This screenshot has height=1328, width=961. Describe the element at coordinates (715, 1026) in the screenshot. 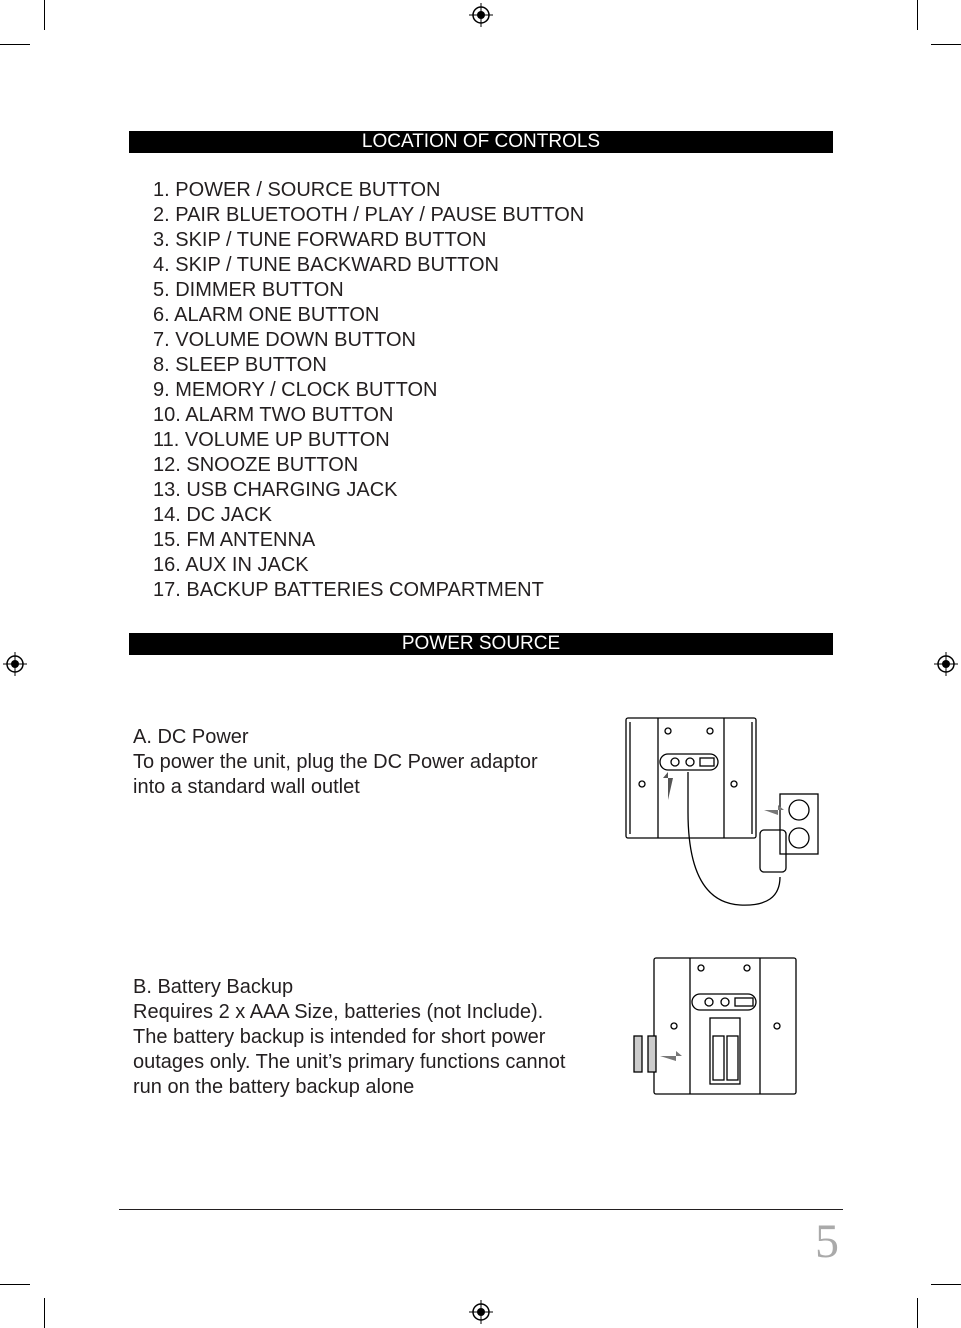

I see `battery-backup-illustration` at that location.